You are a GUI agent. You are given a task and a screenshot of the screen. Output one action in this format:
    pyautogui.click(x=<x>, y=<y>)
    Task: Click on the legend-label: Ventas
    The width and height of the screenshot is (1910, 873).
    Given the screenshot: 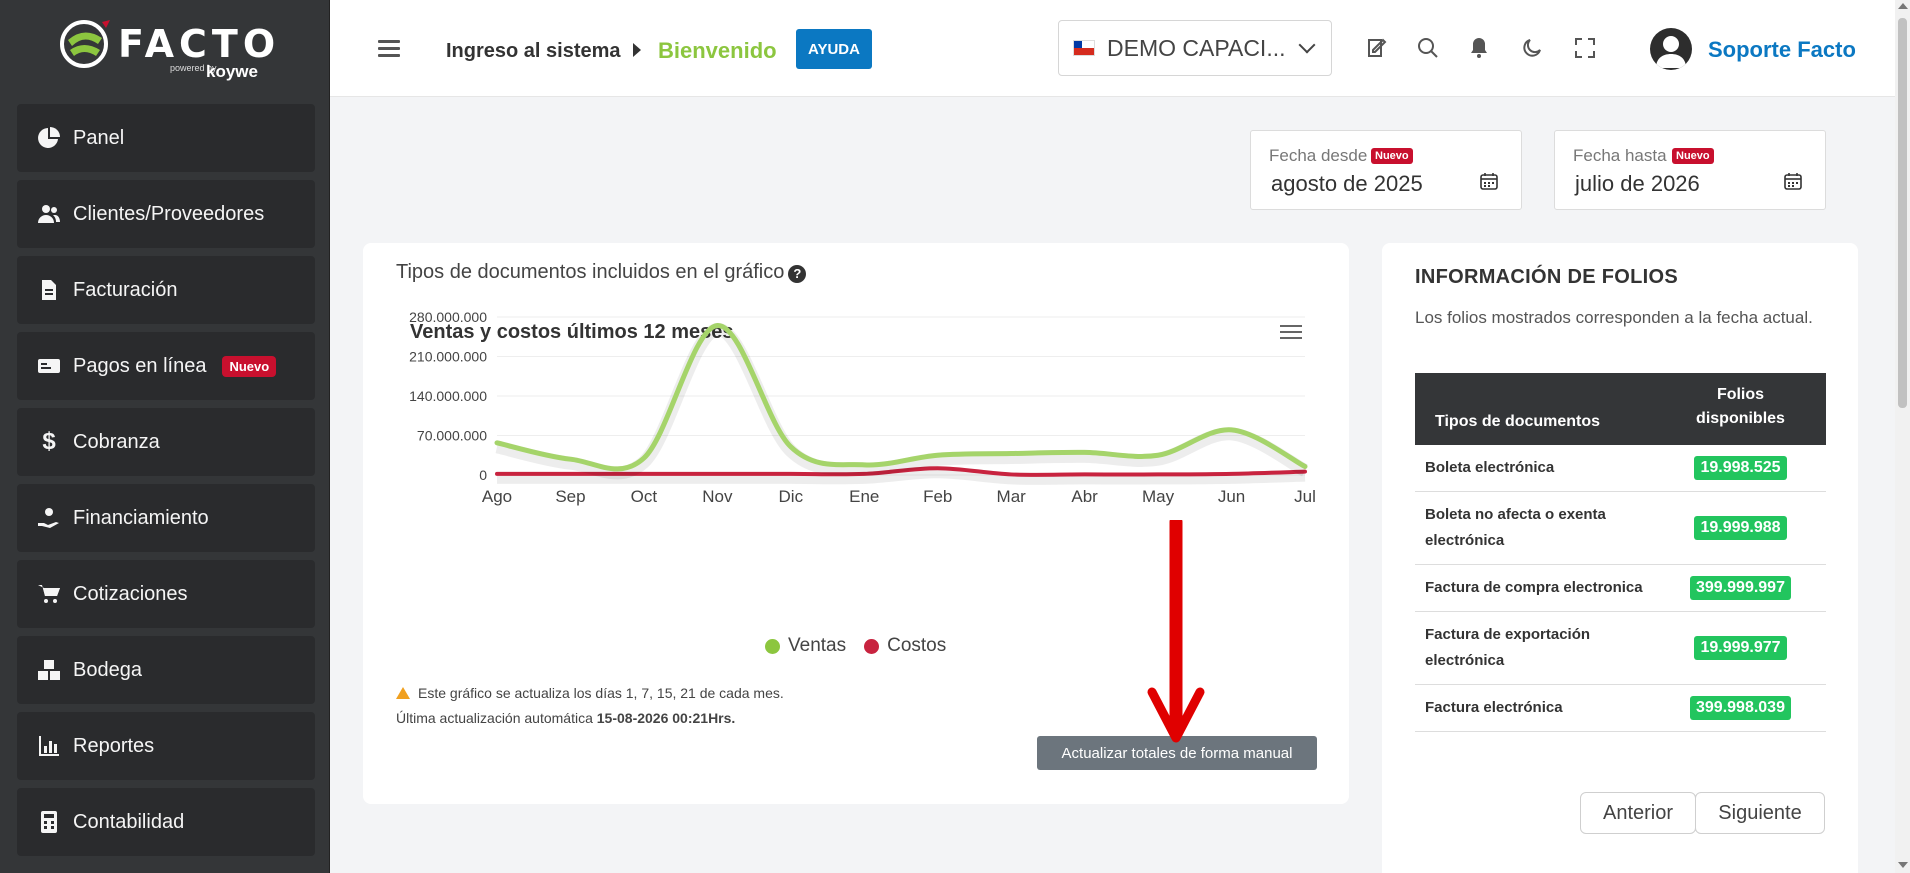 What is the action you would take?
    pyautogui.click(x=817, y=645)
    